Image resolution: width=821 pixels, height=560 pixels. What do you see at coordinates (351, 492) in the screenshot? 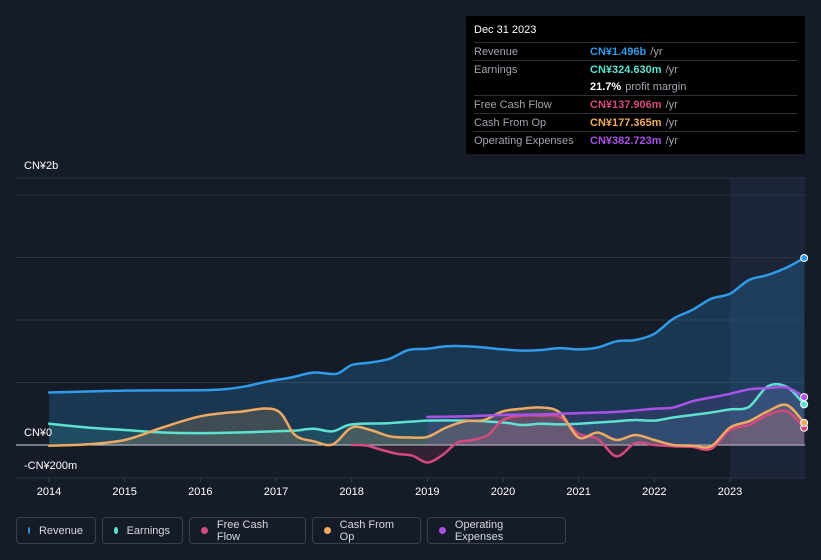
I see `x-tick-label: 2018` at bounding box center [351, 492].